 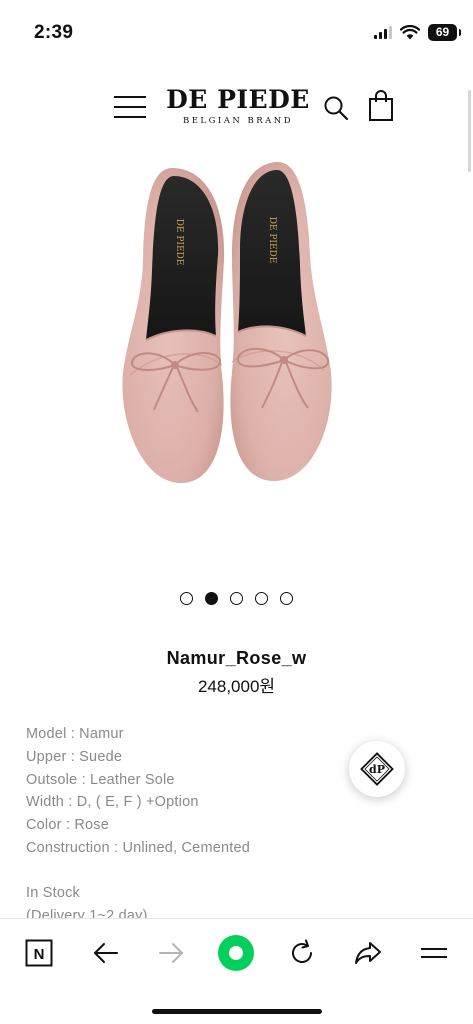 What do you see at coordinates (236, 32) in the screenshot?
I see `status-bar: 2:39 69` at bounding box center [236, 32].